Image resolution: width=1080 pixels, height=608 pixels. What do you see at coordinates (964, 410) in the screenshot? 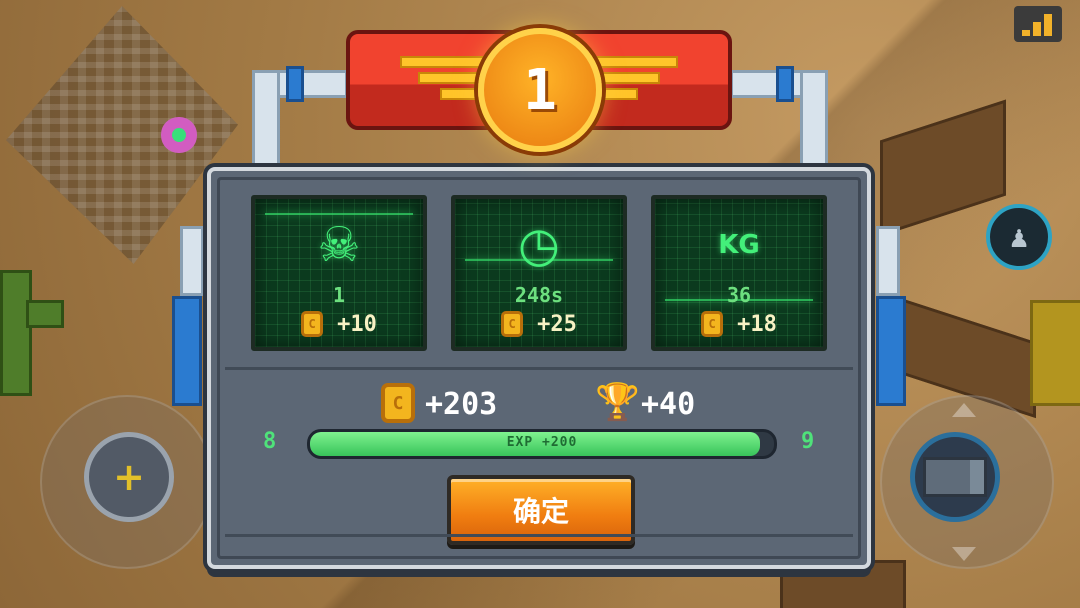
I see `arrow-up-icon` at bounding box center [964, 410].